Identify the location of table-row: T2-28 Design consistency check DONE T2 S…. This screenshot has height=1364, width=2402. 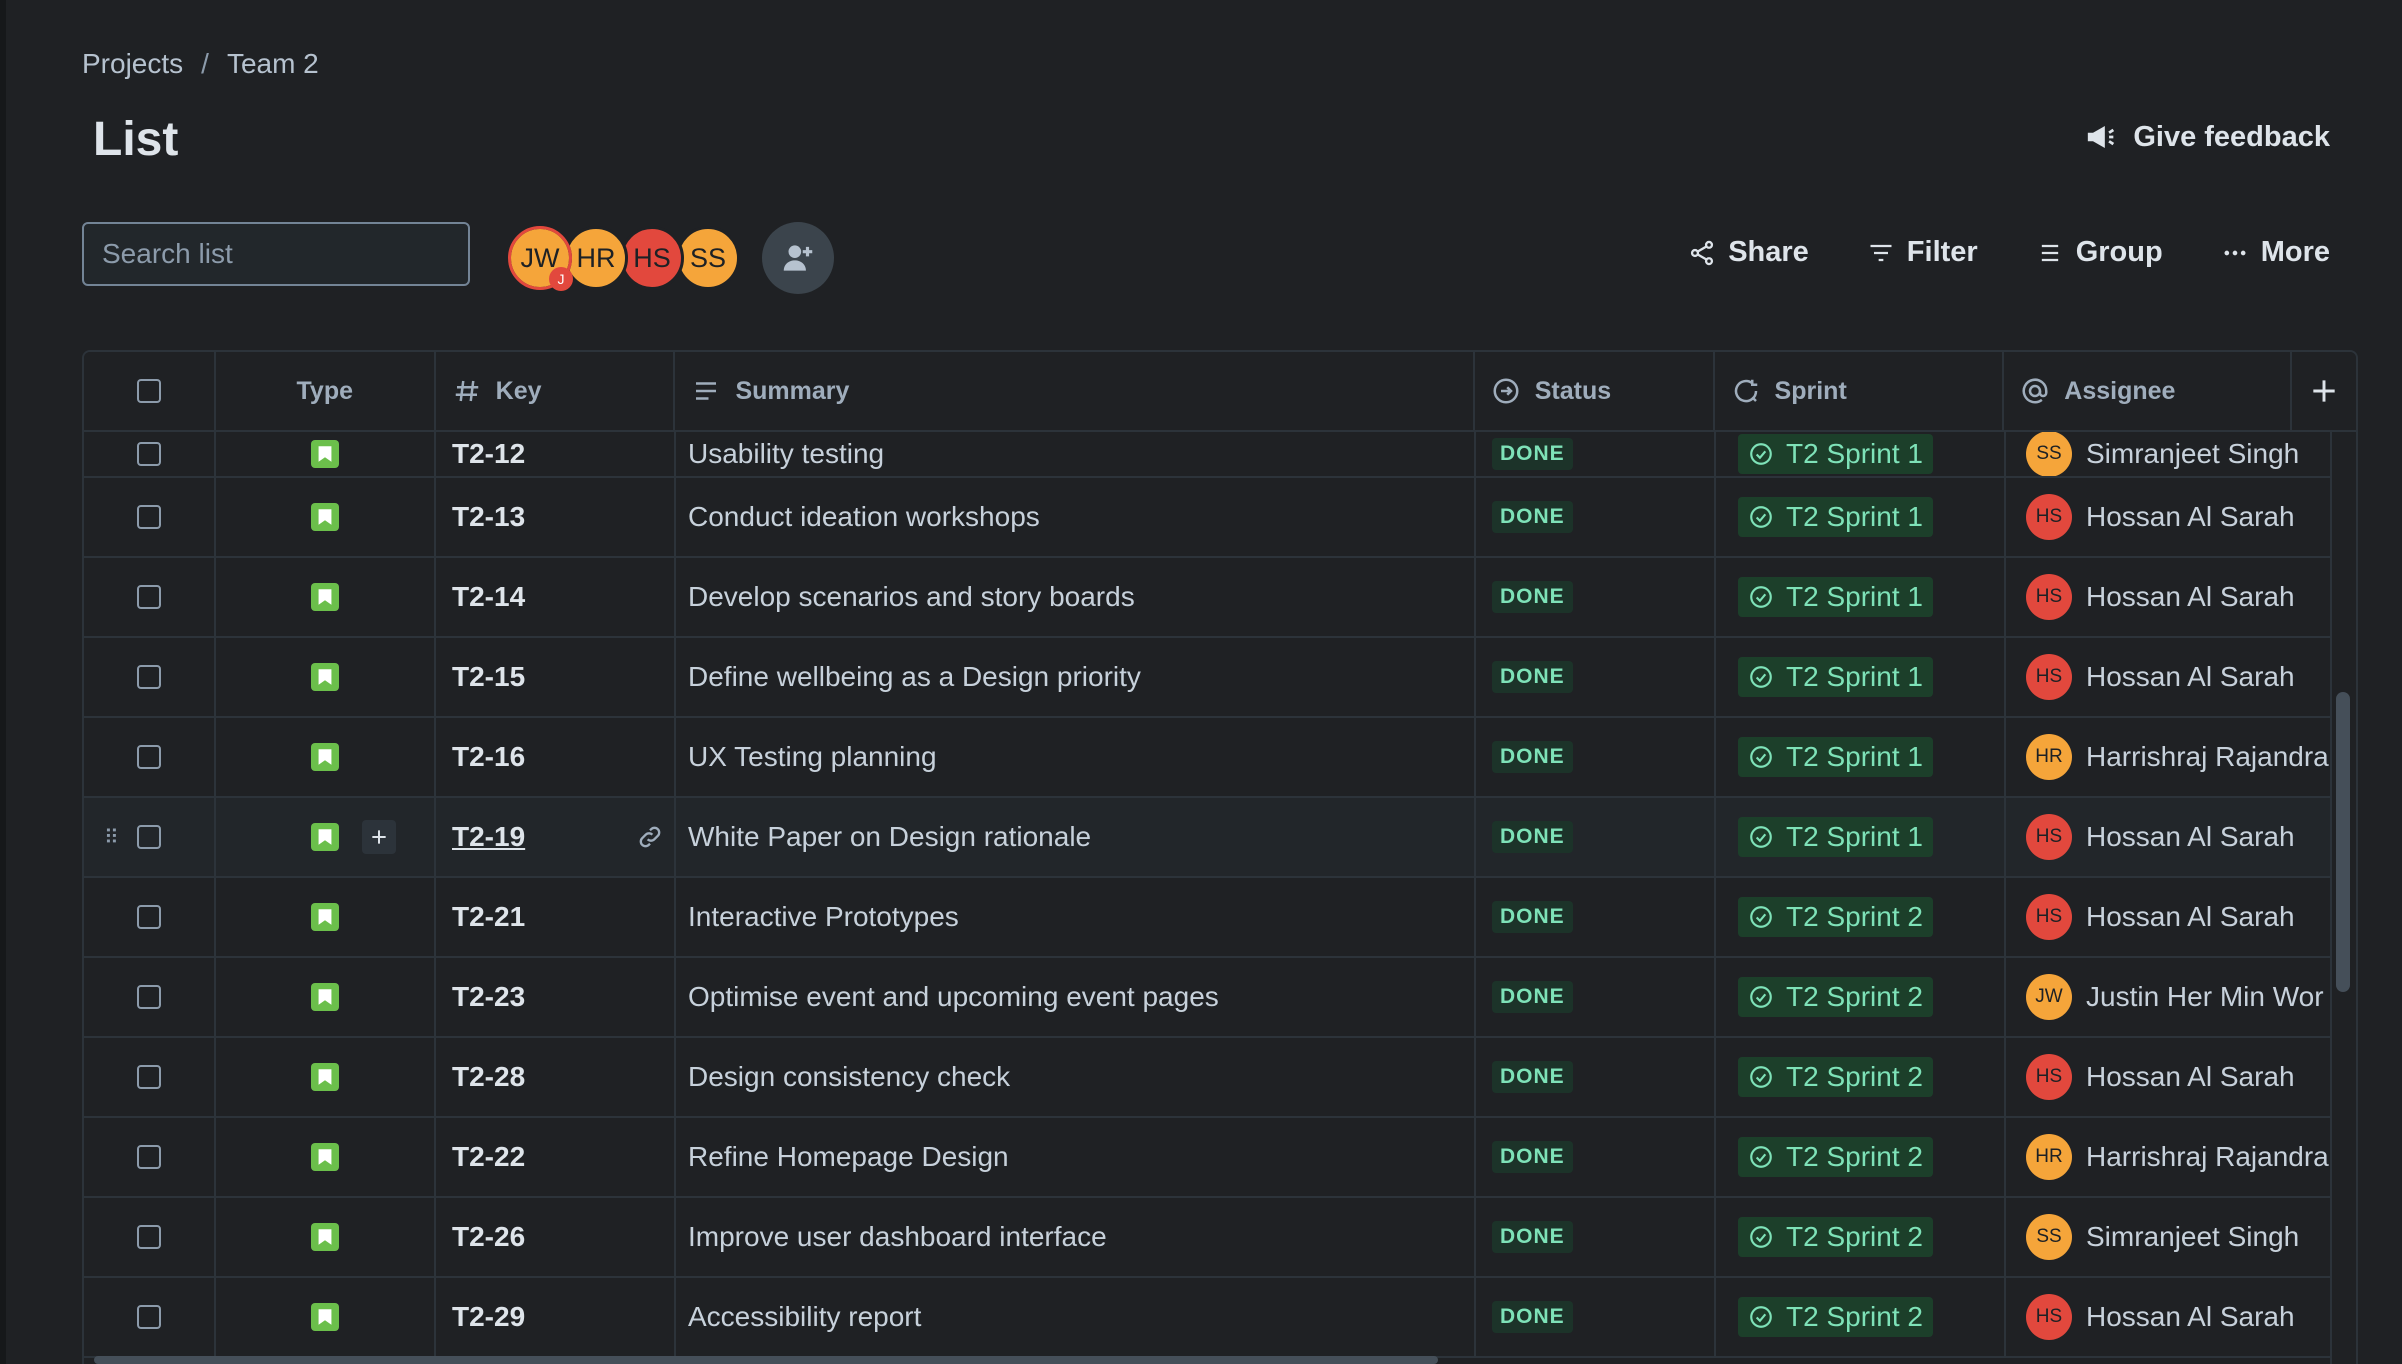
(1209, 1078).